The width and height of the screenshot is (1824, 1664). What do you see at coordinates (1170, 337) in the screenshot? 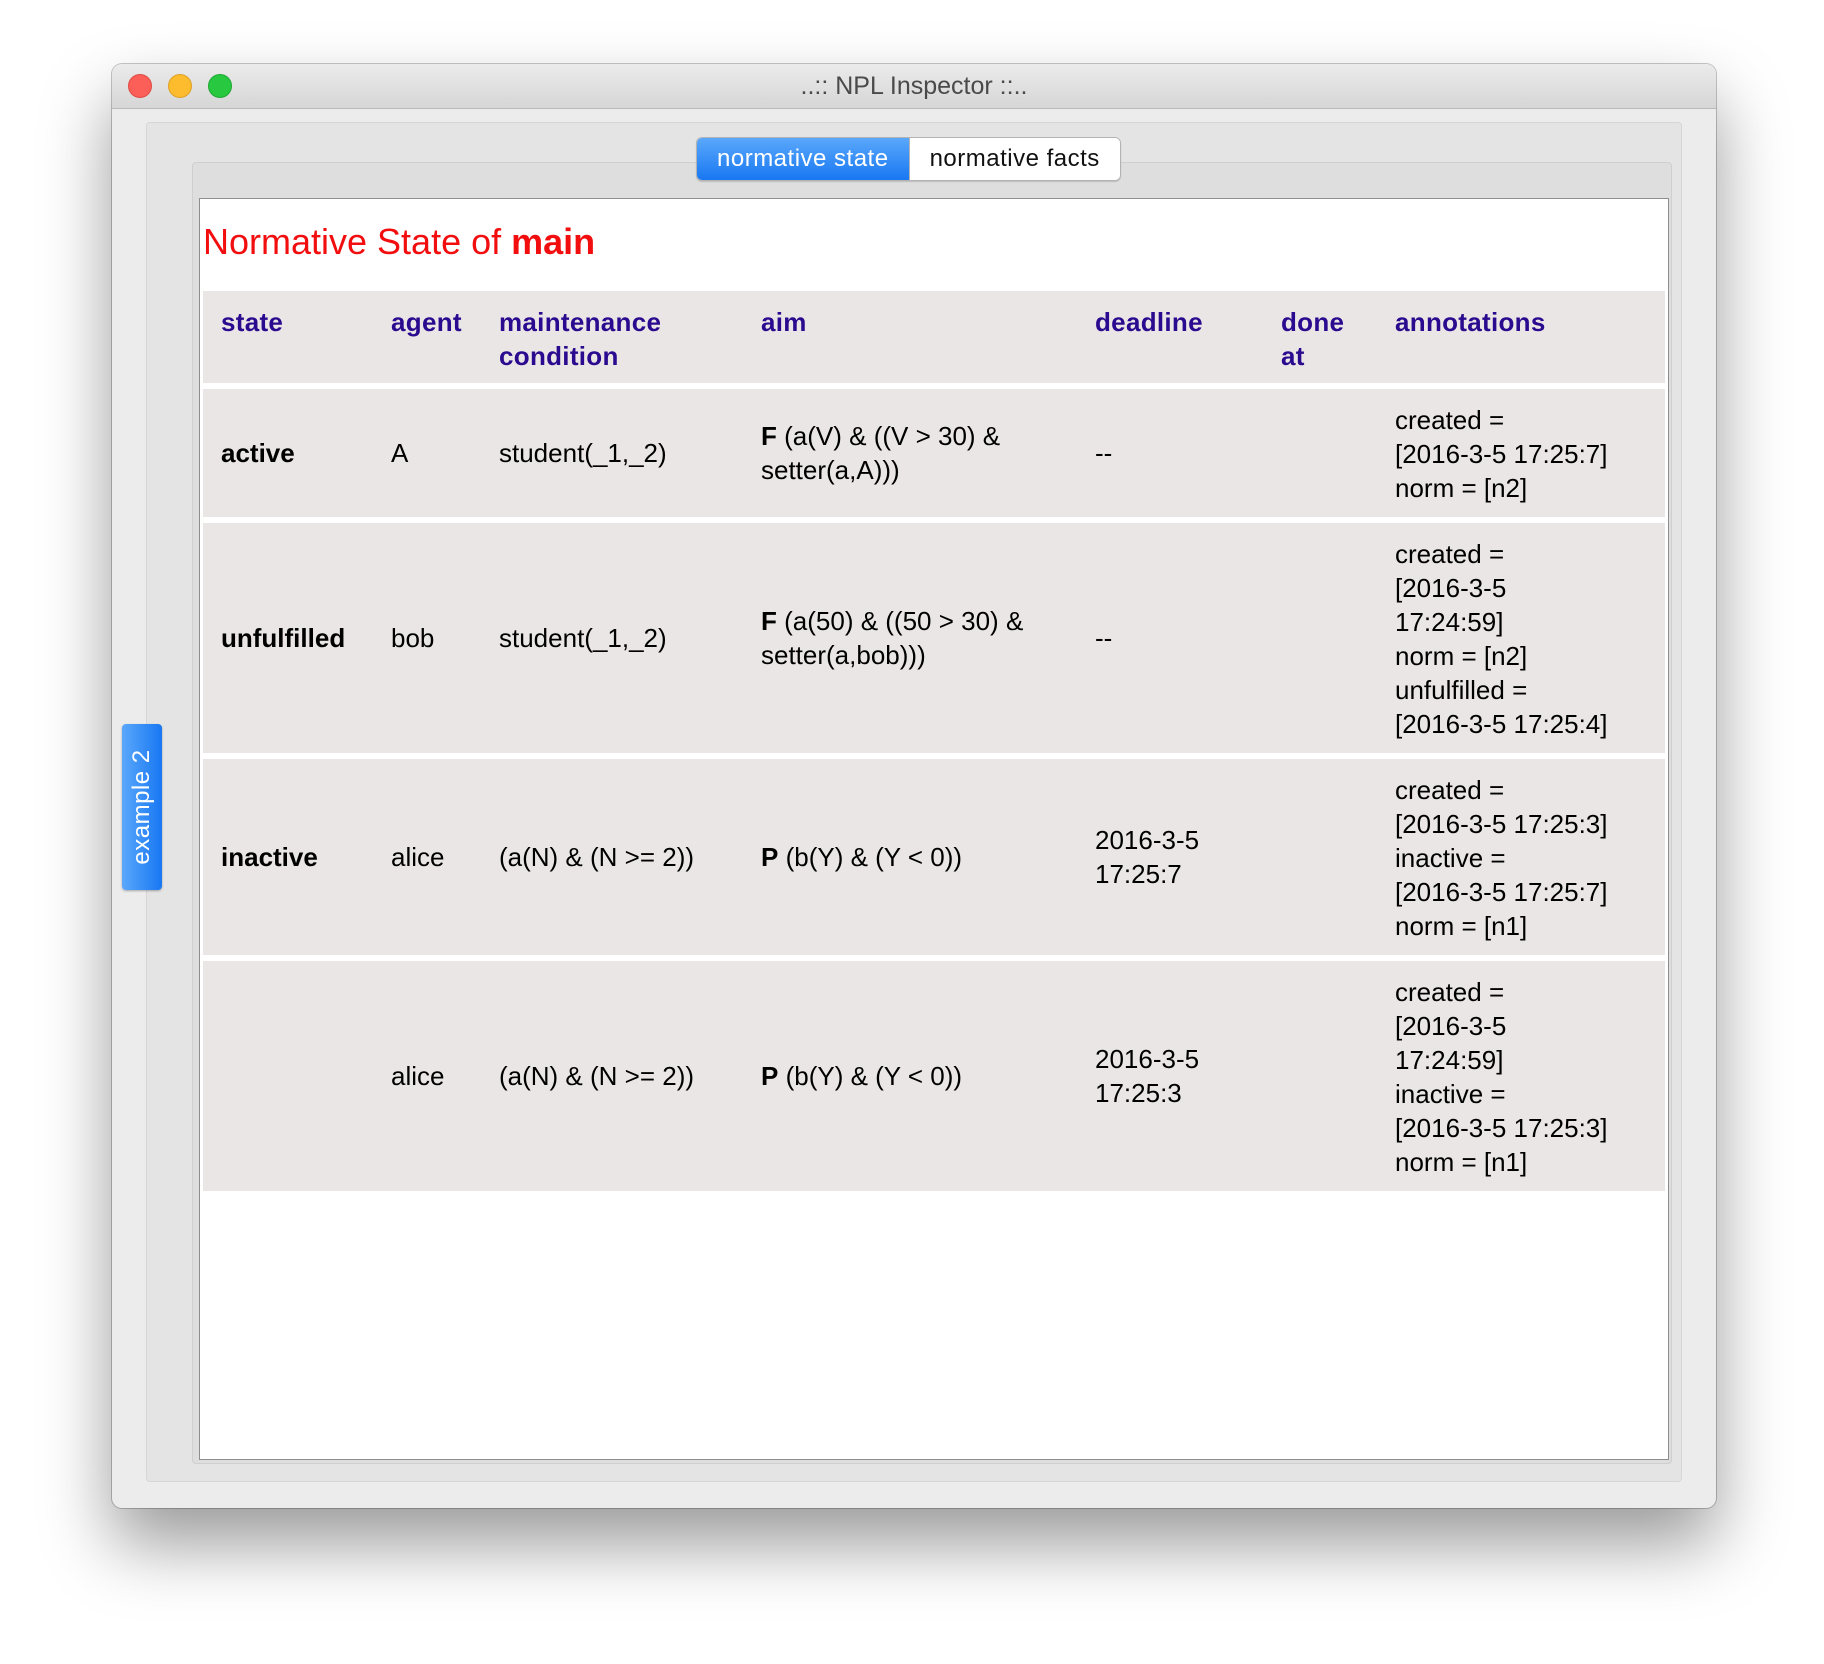
I see `column-header-deadline: deadline` at bounding box center [1170, 337].